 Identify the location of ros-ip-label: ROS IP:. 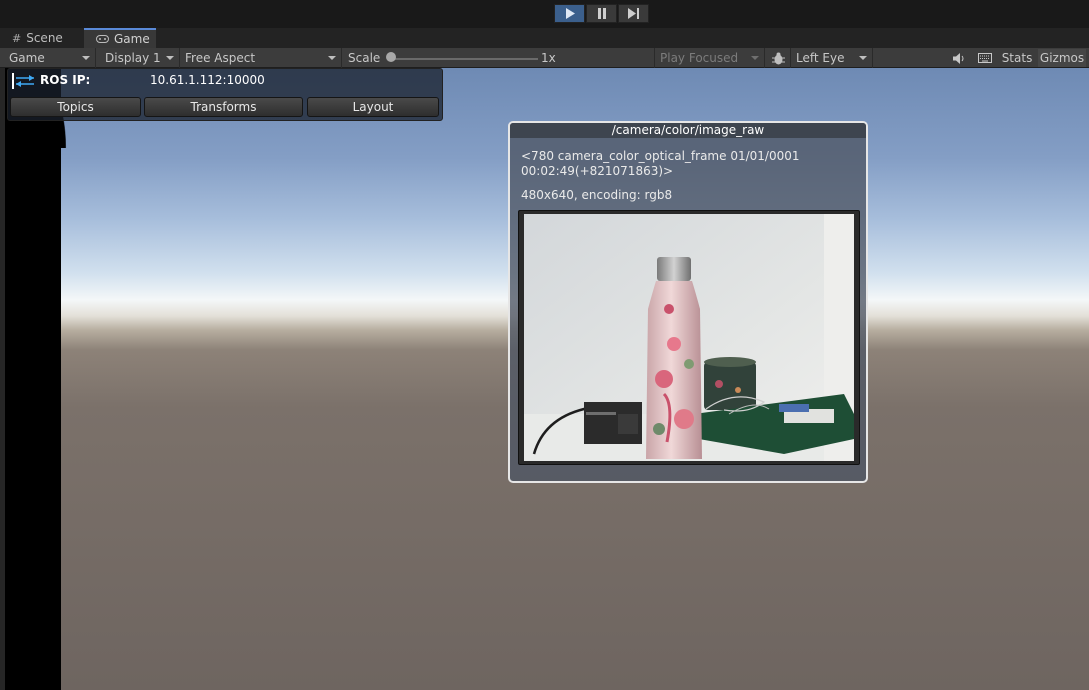
(65, 80).